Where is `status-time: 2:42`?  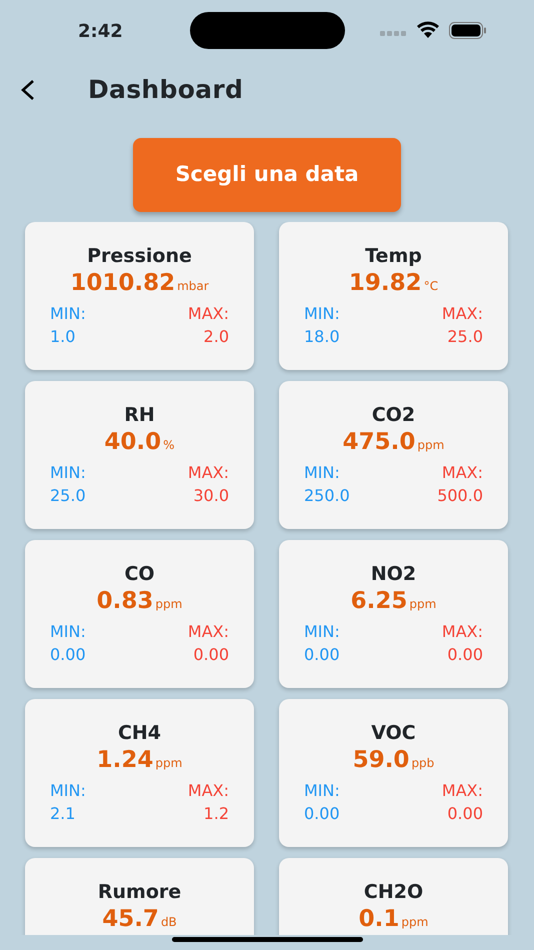 status-time: 2:42 is located at coordinates (100, 32).